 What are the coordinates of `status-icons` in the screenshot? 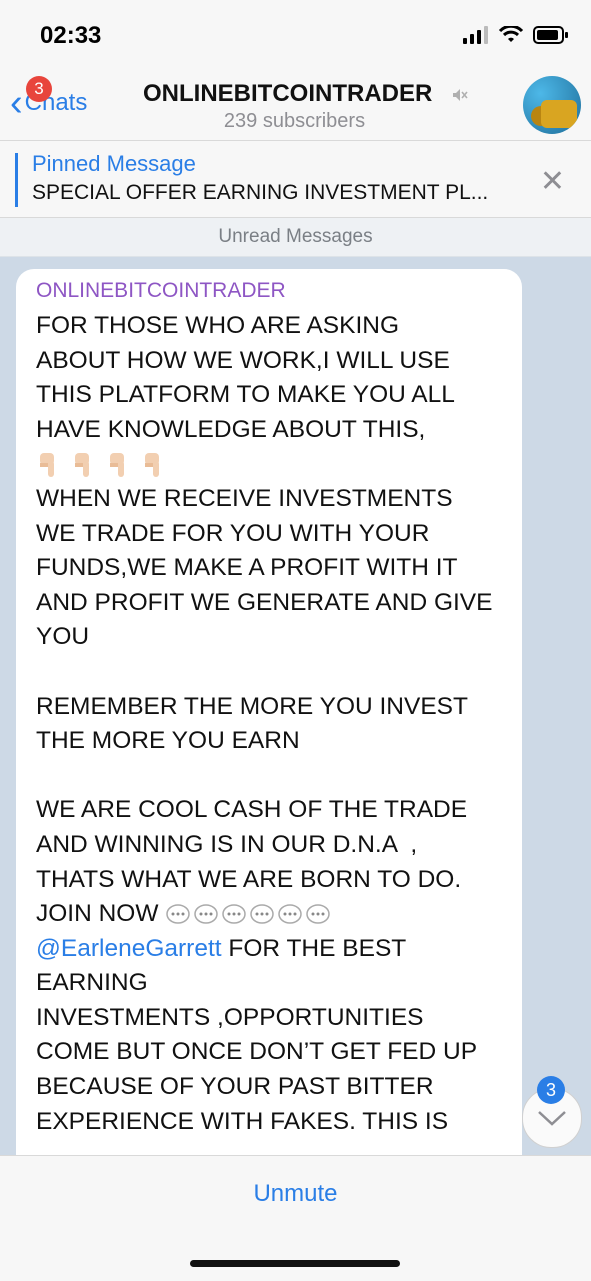 It's located at (516, 35).